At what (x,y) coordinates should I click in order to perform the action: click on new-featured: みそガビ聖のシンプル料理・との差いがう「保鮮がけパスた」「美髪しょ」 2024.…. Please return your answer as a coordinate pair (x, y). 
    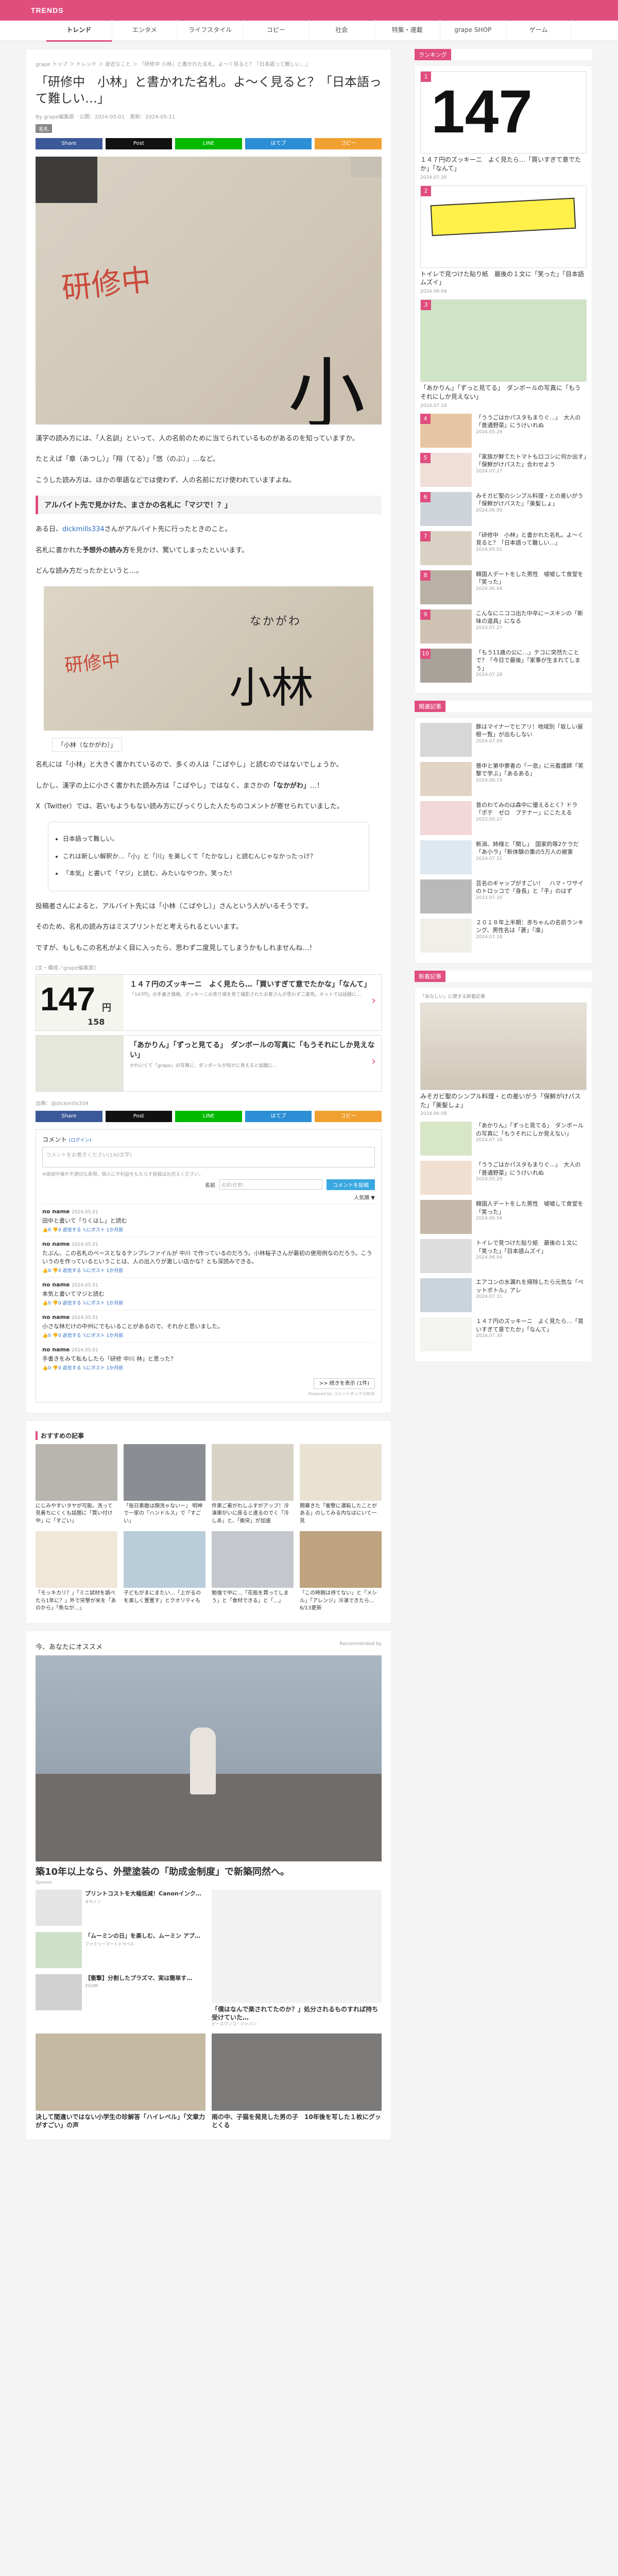
    Looking at the image, I should click on (504, 1059).